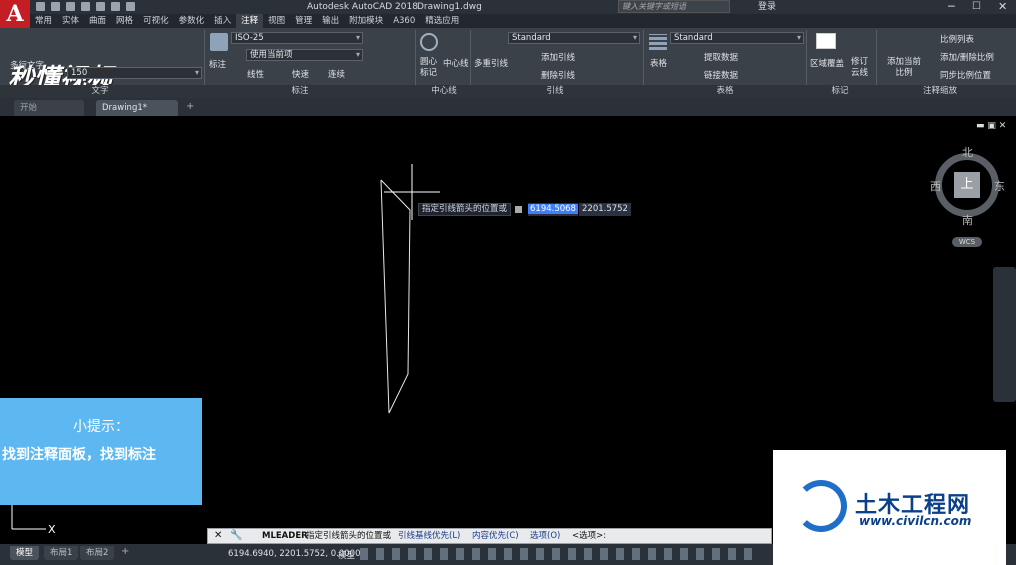 This screenshot has width=1016, height=565. Describe the element at coordinates (821, 506) in the screenshot. I see `brand-emblem-icon` at that location.